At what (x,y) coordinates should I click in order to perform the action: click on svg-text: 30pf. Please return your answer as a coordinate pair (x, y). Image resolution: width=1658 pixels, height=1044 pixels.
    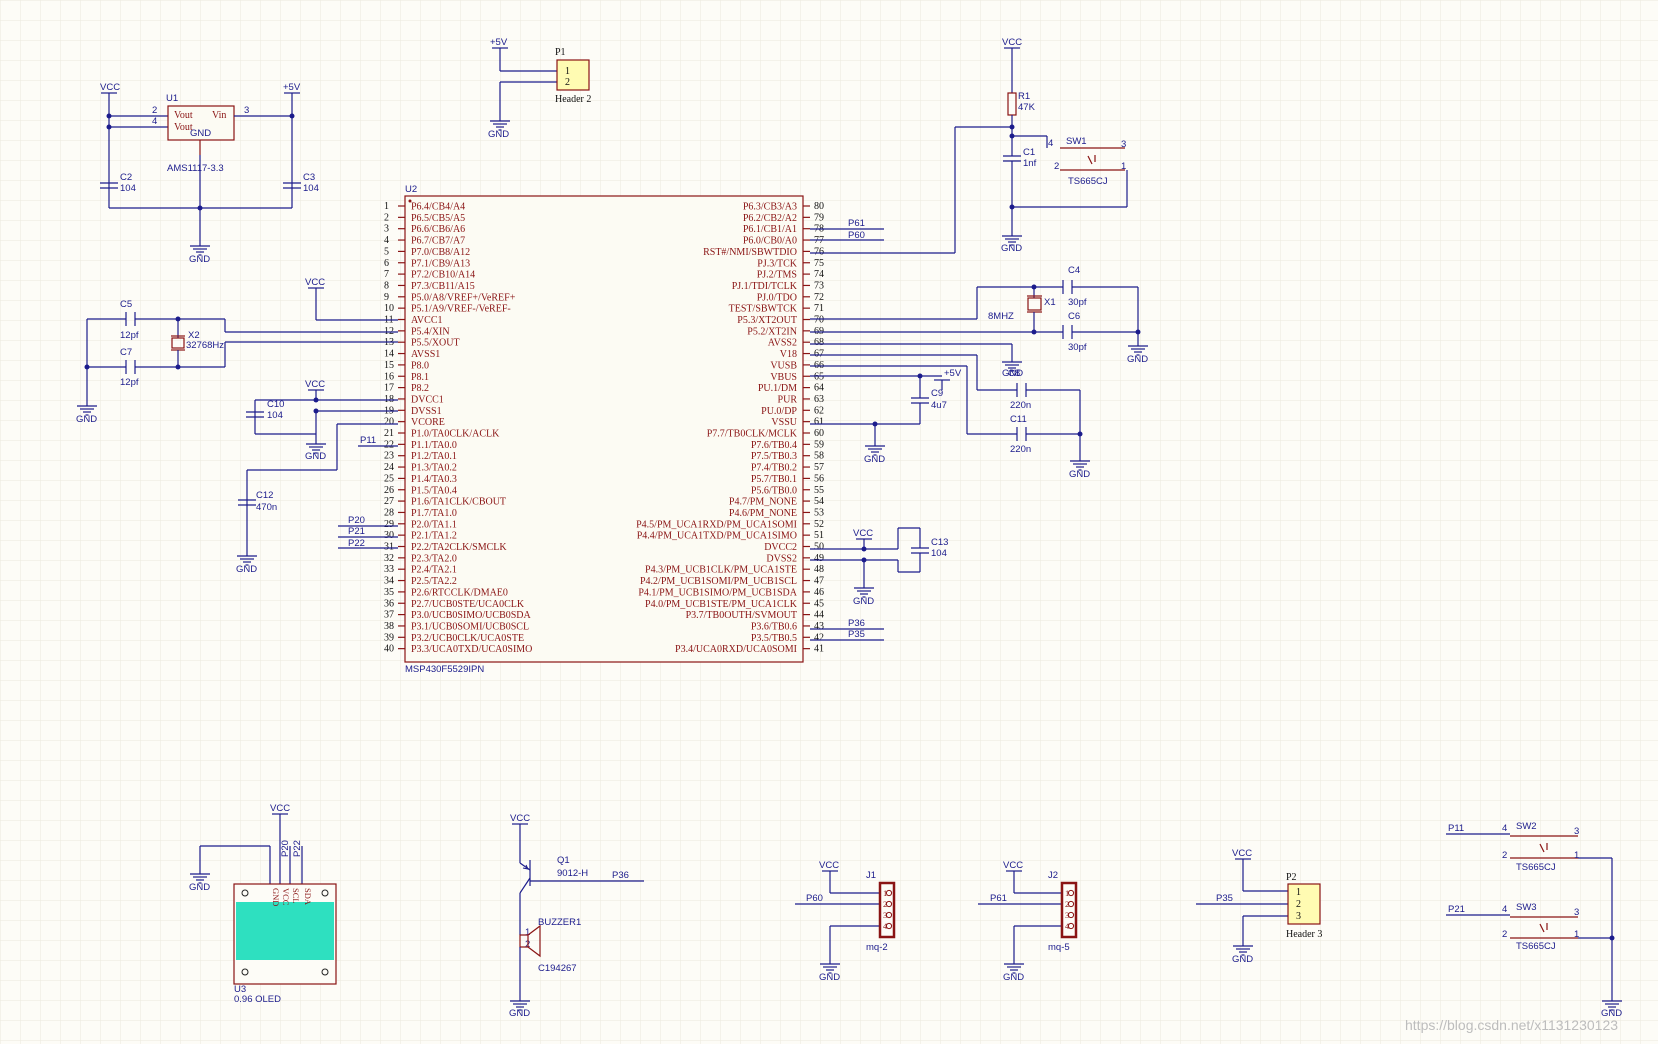
    Looking at the image, I should click on (1077, 302).